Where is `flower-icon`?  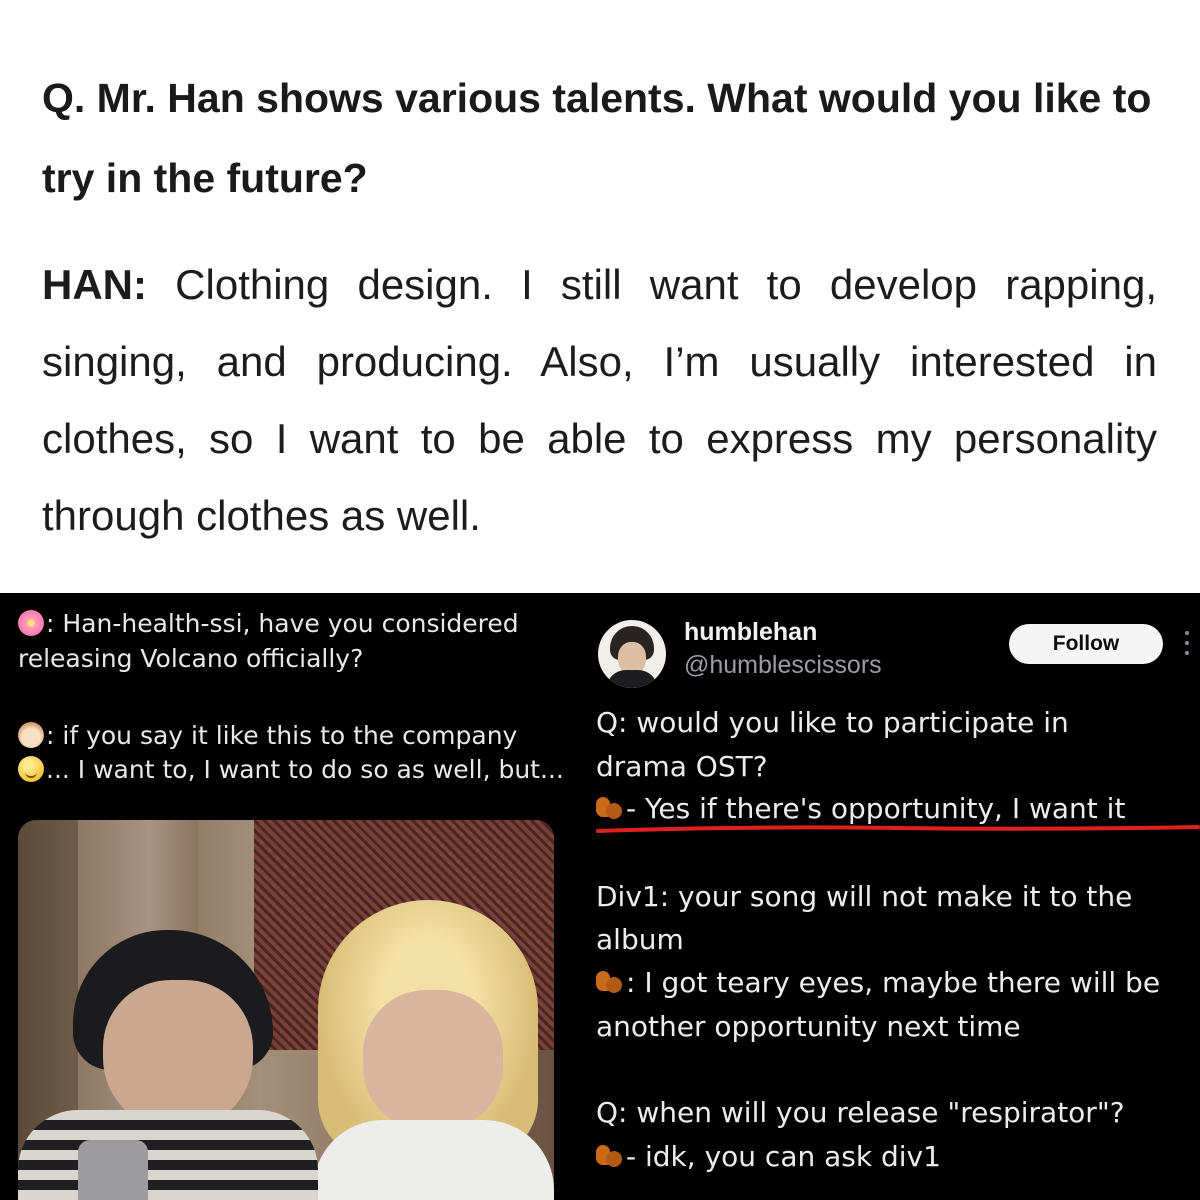
flower-icon is located at coordinates (31, 623).